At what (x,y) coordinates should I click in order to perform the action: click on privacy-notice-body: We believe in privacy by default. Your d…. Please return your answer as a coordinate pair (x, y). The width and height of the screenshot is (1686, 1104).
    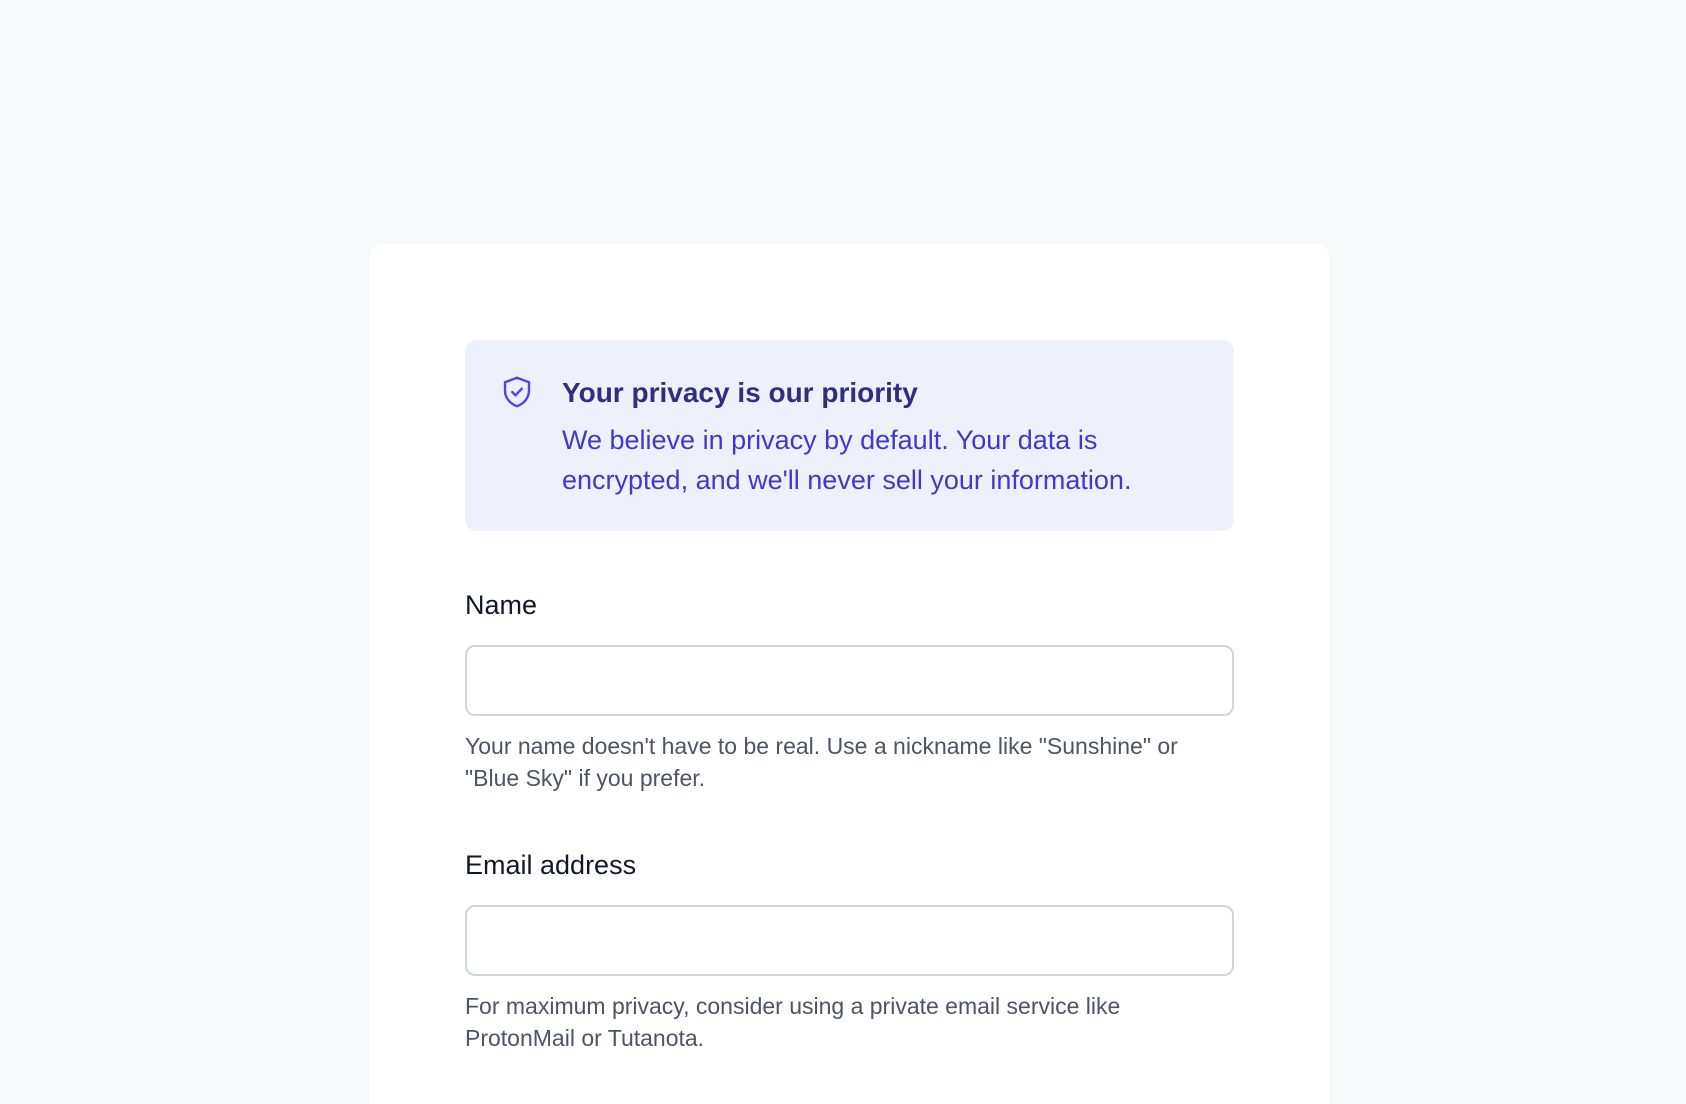
    Looking at the image, I should click on (847, 460).